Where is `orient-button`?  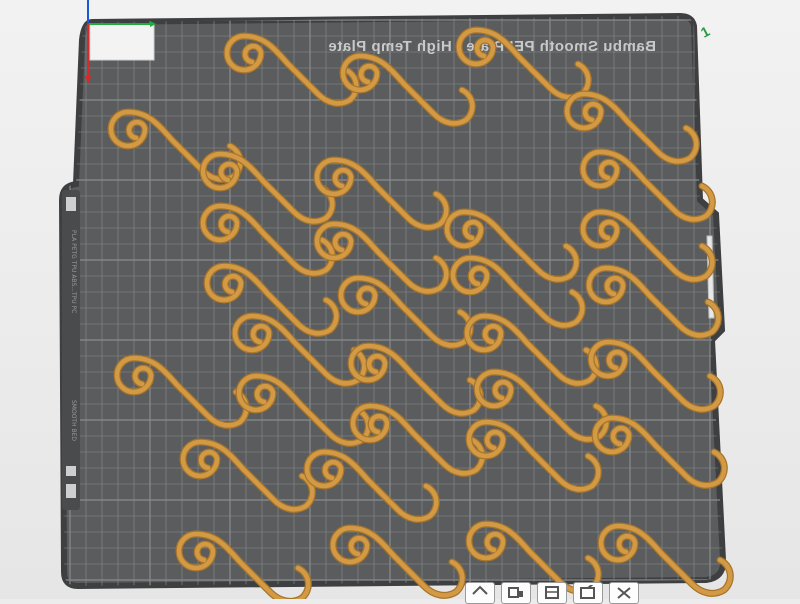
orient-button is located at coordinates (552, 593).